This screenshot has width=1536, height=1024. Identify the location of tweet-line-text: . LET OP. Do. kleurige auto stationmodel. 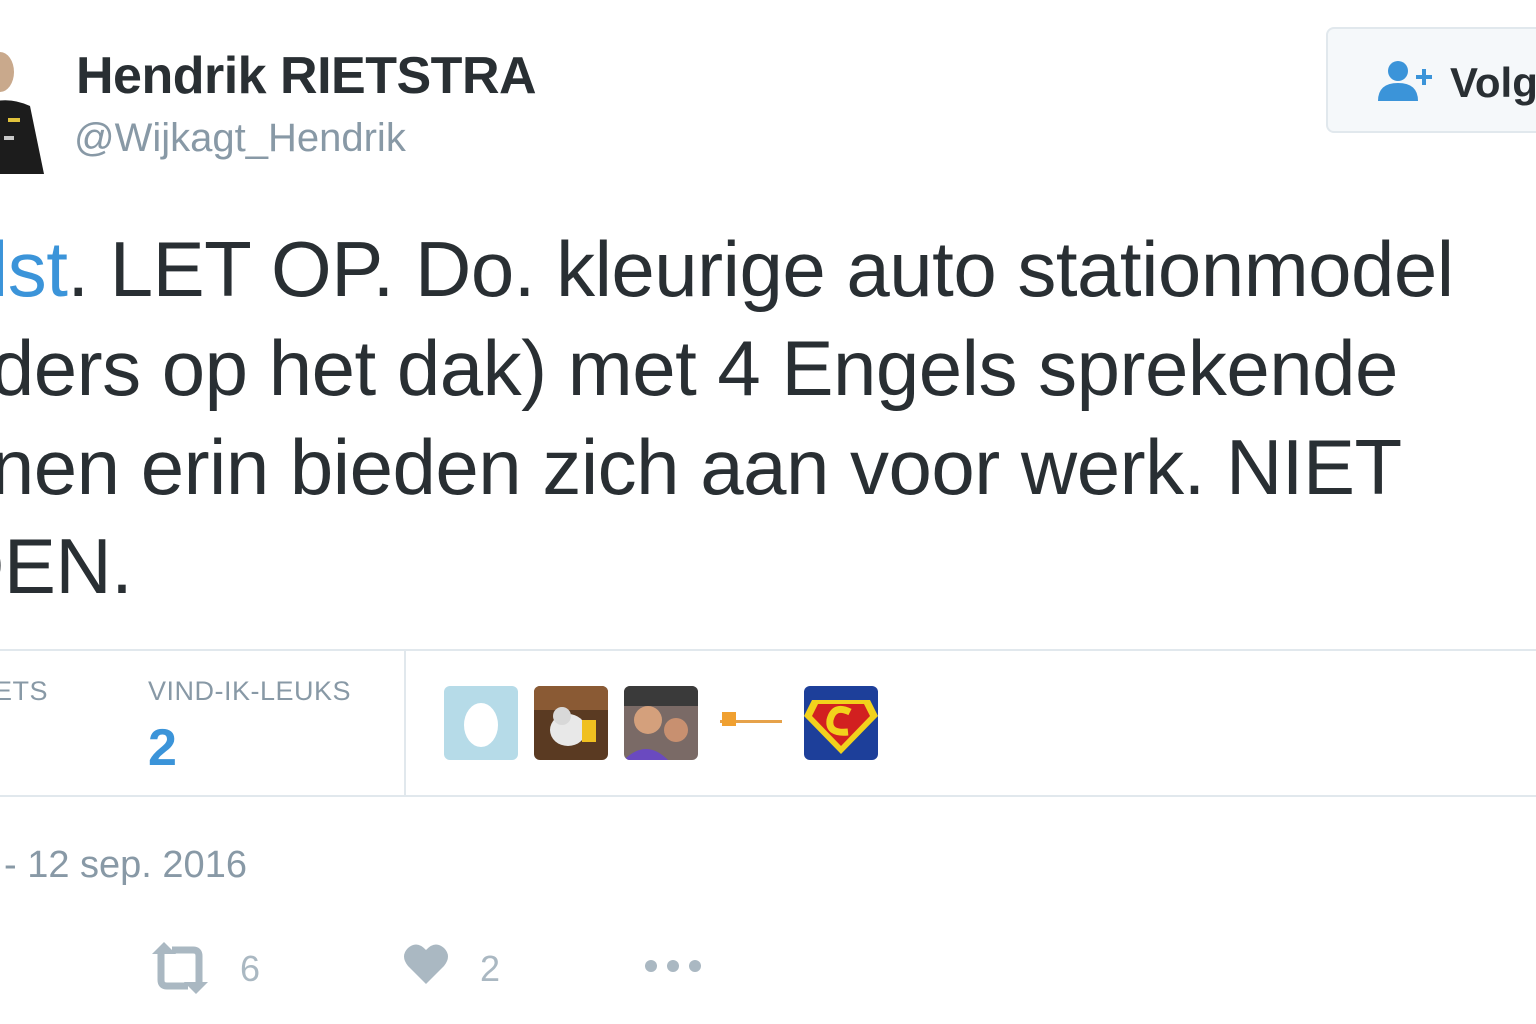
(760, 269).